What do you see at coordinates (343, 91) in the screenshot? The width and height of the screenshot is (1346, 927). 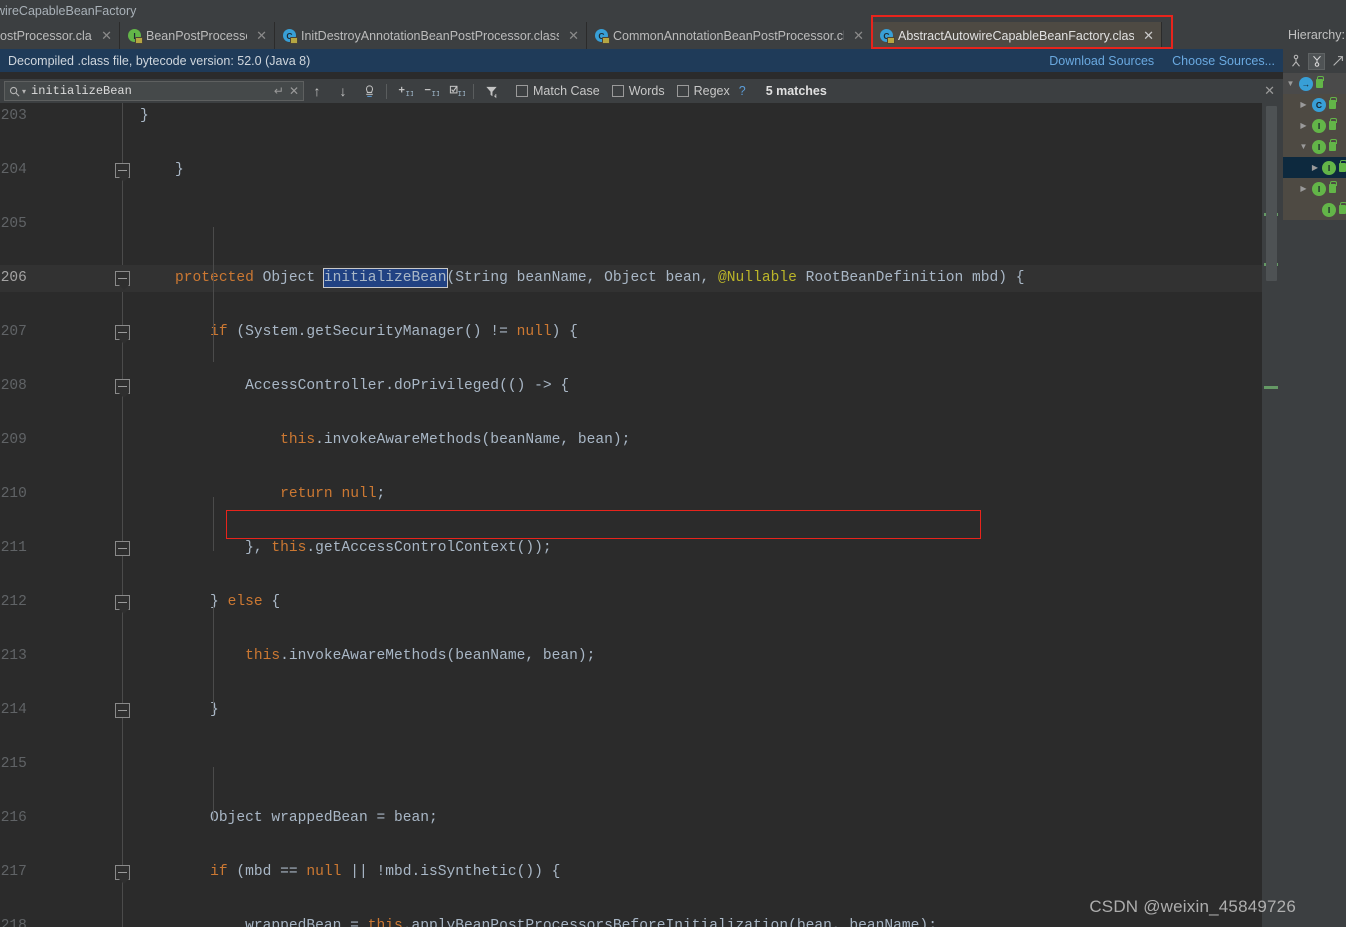 I see `find-next-button: ↓` at bounding box center [343, 91].